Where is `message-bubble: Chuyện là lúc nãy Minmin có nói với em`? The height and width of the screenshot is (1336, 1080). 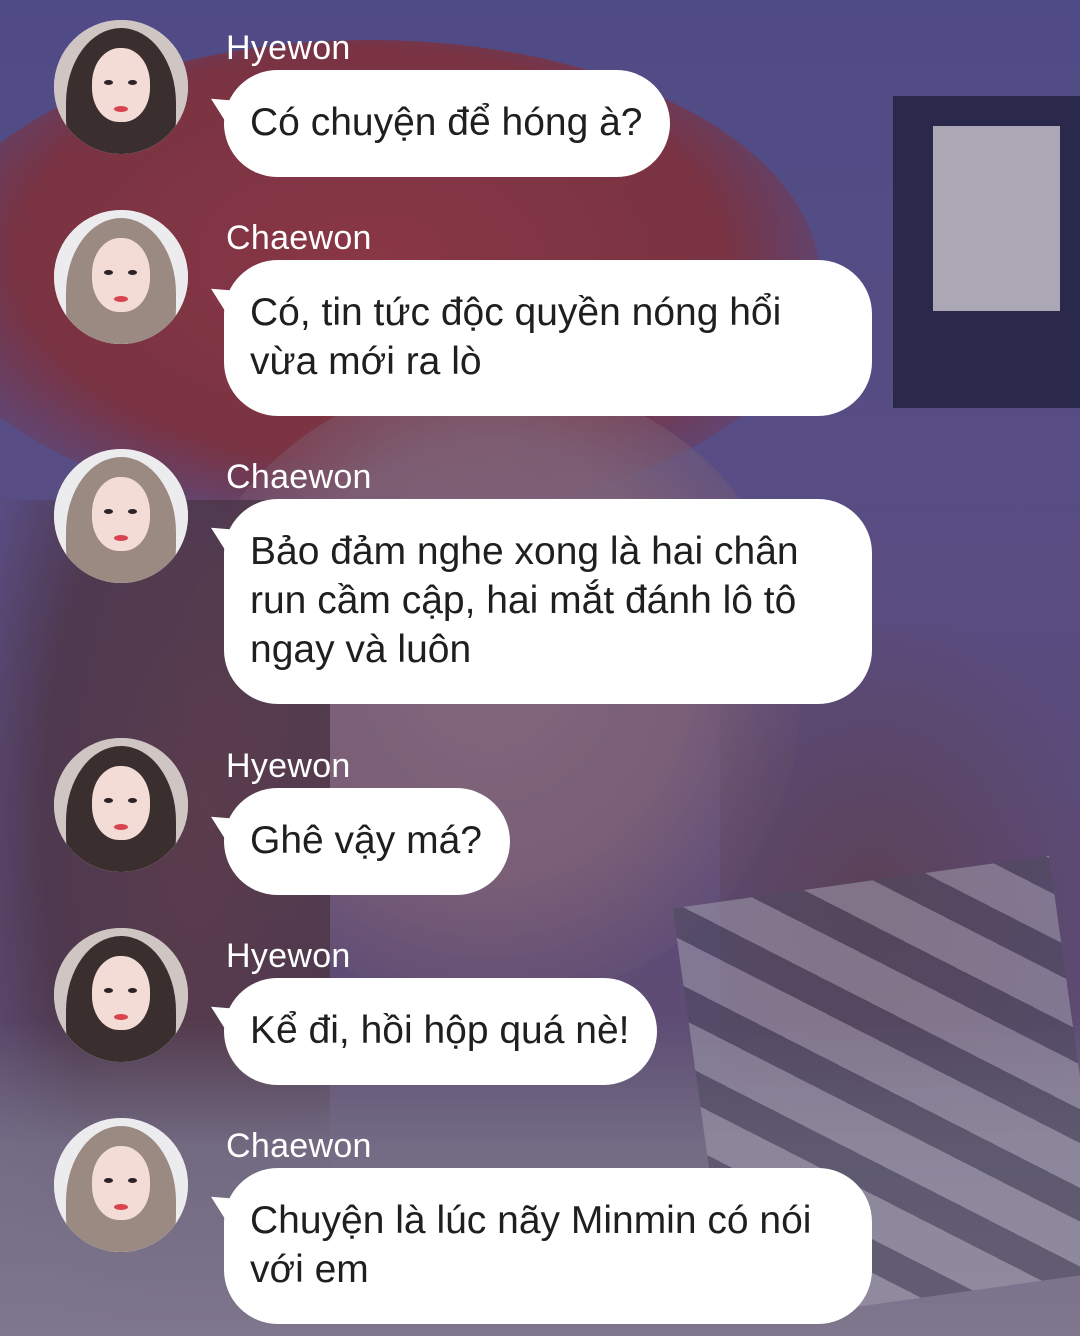
message-bubble: Chuyện là lúc nãy Minmin có nói với em is located at coordinates (548, 1246).